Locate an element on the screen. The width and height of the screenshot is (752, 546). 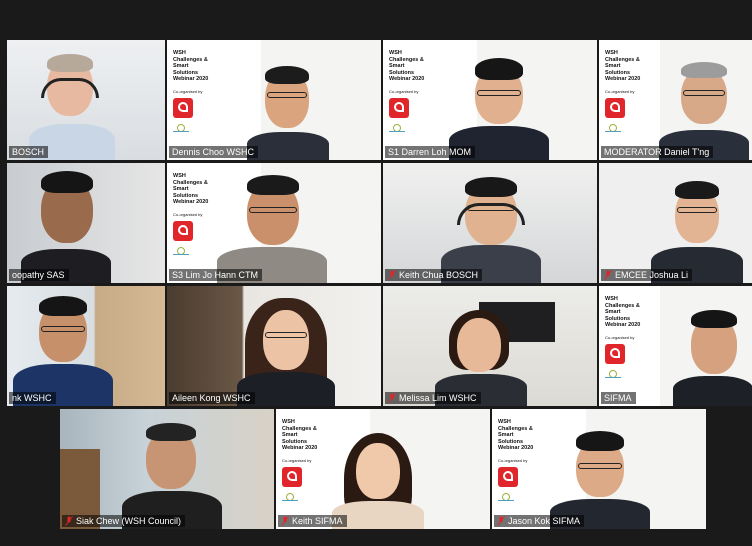
participant-name-label: nk WSHC is located at coordinates (32, 398).